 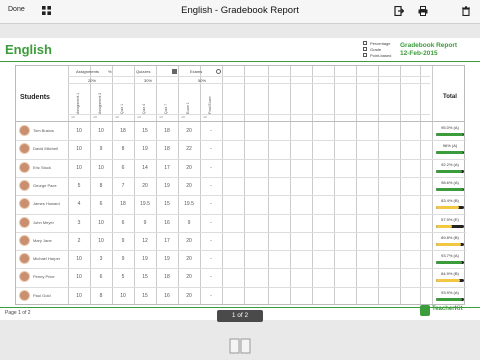 I want to click on group-assignments: Assignments, so click(x=87, y=71).